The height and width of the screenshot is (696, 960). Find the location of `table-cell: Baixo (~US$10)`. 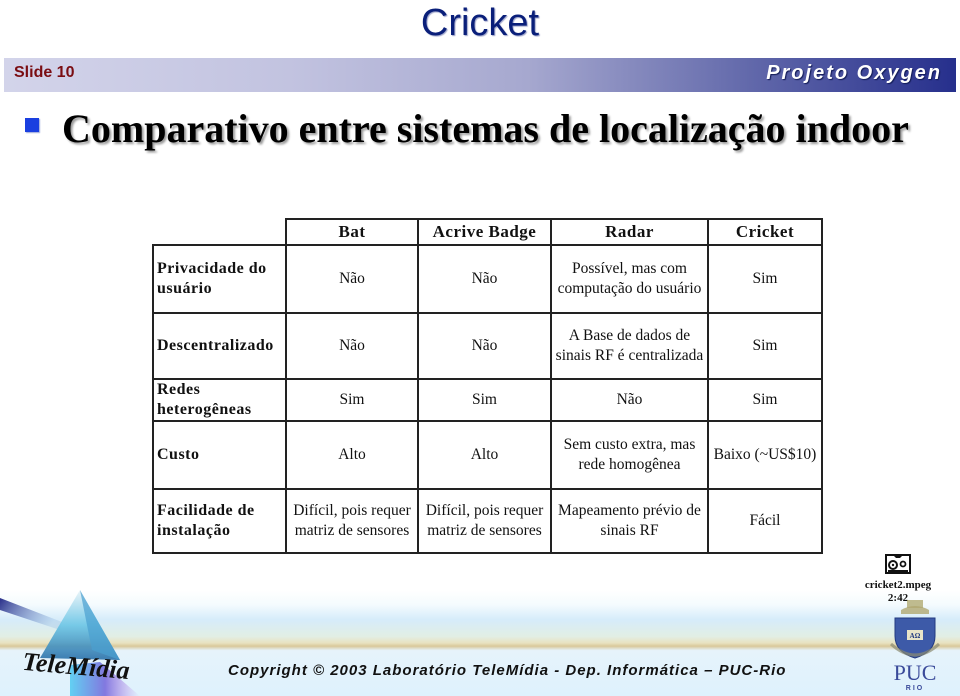

table-cell: Baixo (~US$10) is located at coordinates (765, 455).